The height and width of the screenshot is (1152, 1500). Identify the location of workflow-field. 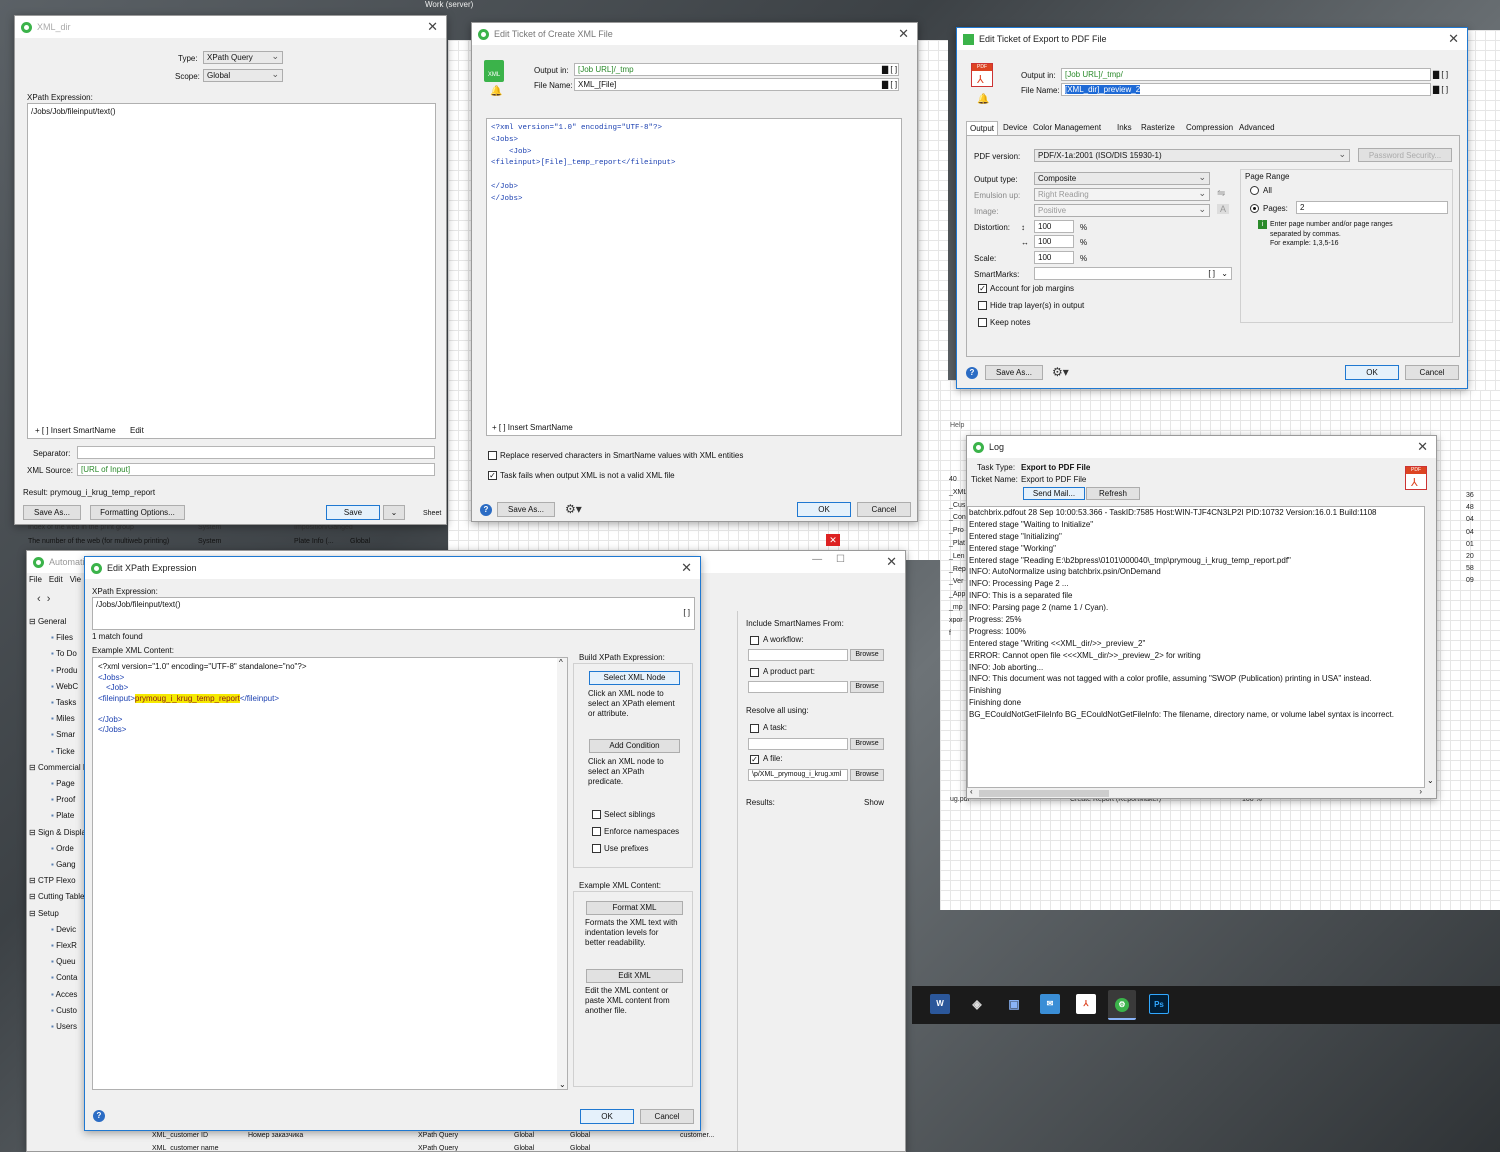
(798, 655).